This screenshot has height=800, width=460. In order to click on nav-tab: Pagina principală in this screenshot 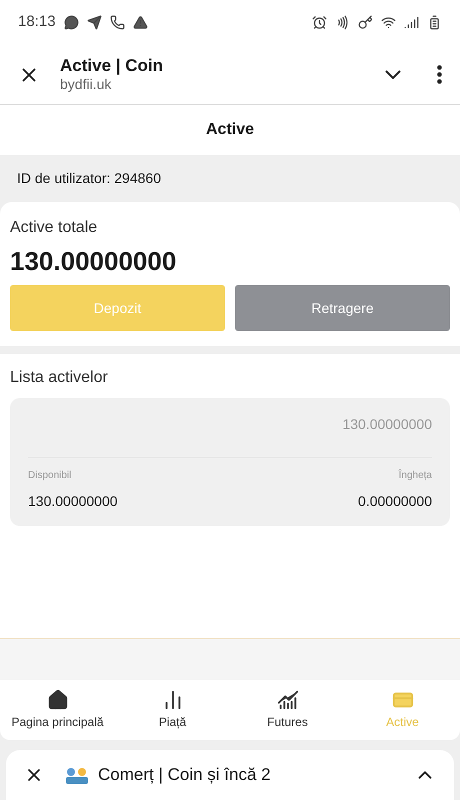, I will do `click(57, 710)`.